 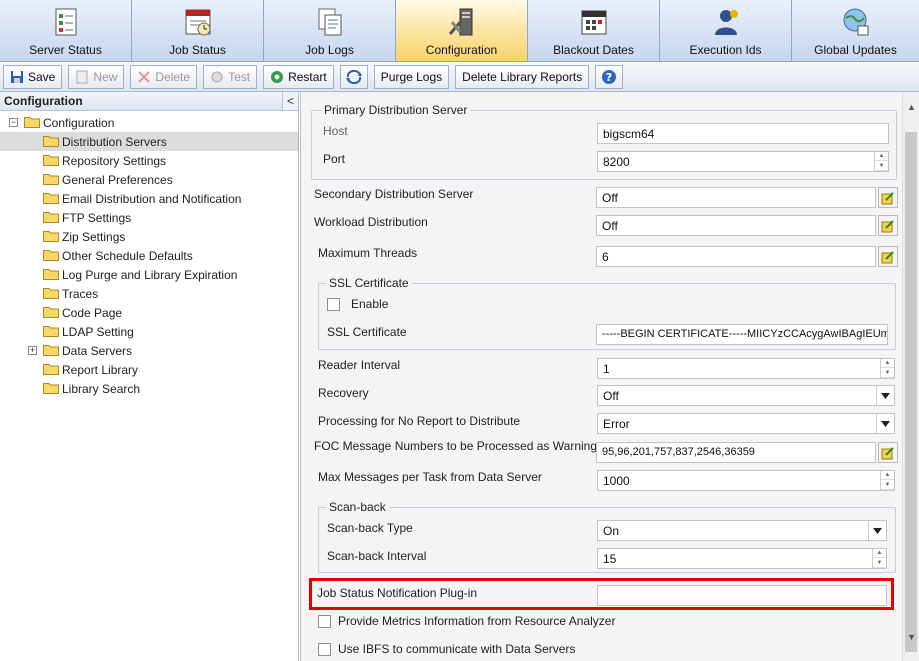 I want to click on tree-item-ftp-settings: FTP Settings, so click(x=149, y=217).